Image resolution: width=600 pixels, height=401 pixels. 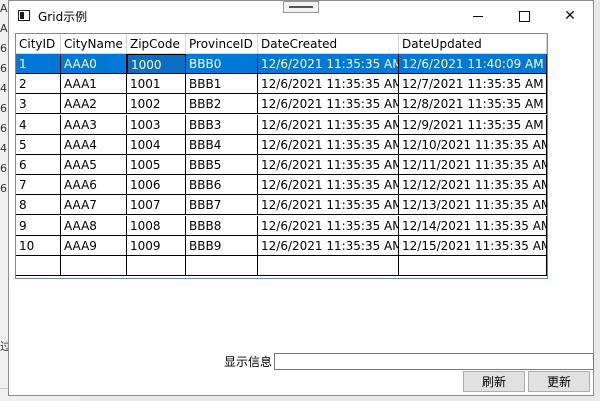 What do you see at coordinates (222, 185) in the screenshot?
I see `cell-province-id: BBB6` at bounding box center [222, 185].